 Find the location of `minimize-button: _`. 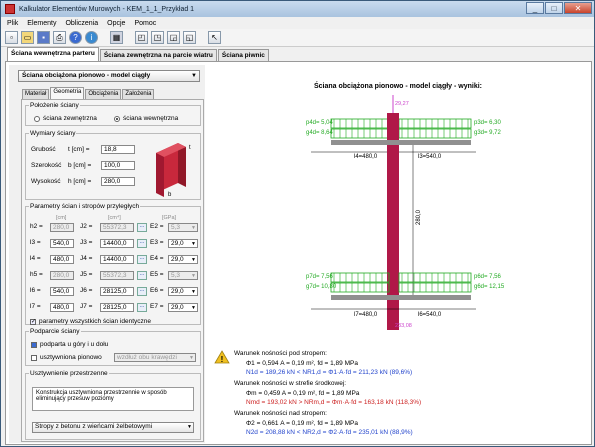

minimize-button: _ is located at coordinates (535, 8).